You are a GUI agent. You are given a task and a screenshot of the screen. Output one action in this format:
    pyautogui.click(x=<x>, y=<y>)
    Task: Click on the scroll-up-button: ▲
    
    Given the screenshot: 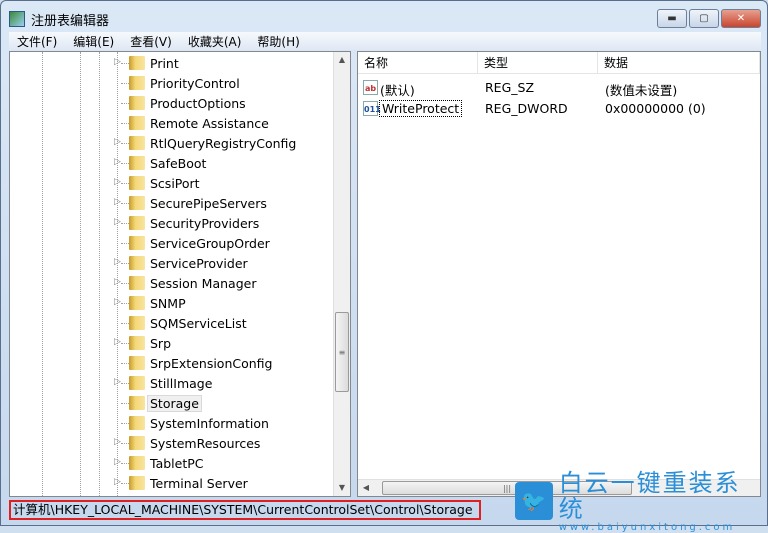 What is the action you would take?
    pyautogui.click(x=342, y=60)
    